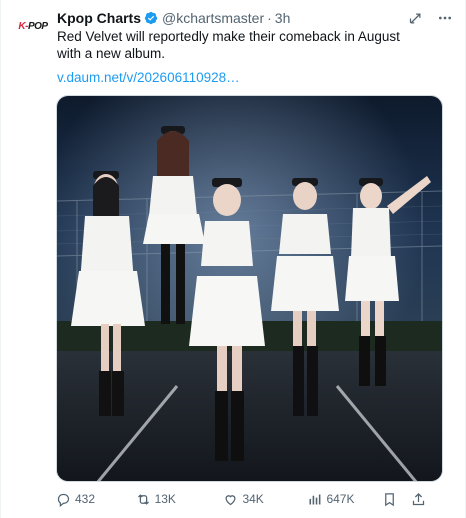  I want to click on views-button: 647K, so click(344, 499).